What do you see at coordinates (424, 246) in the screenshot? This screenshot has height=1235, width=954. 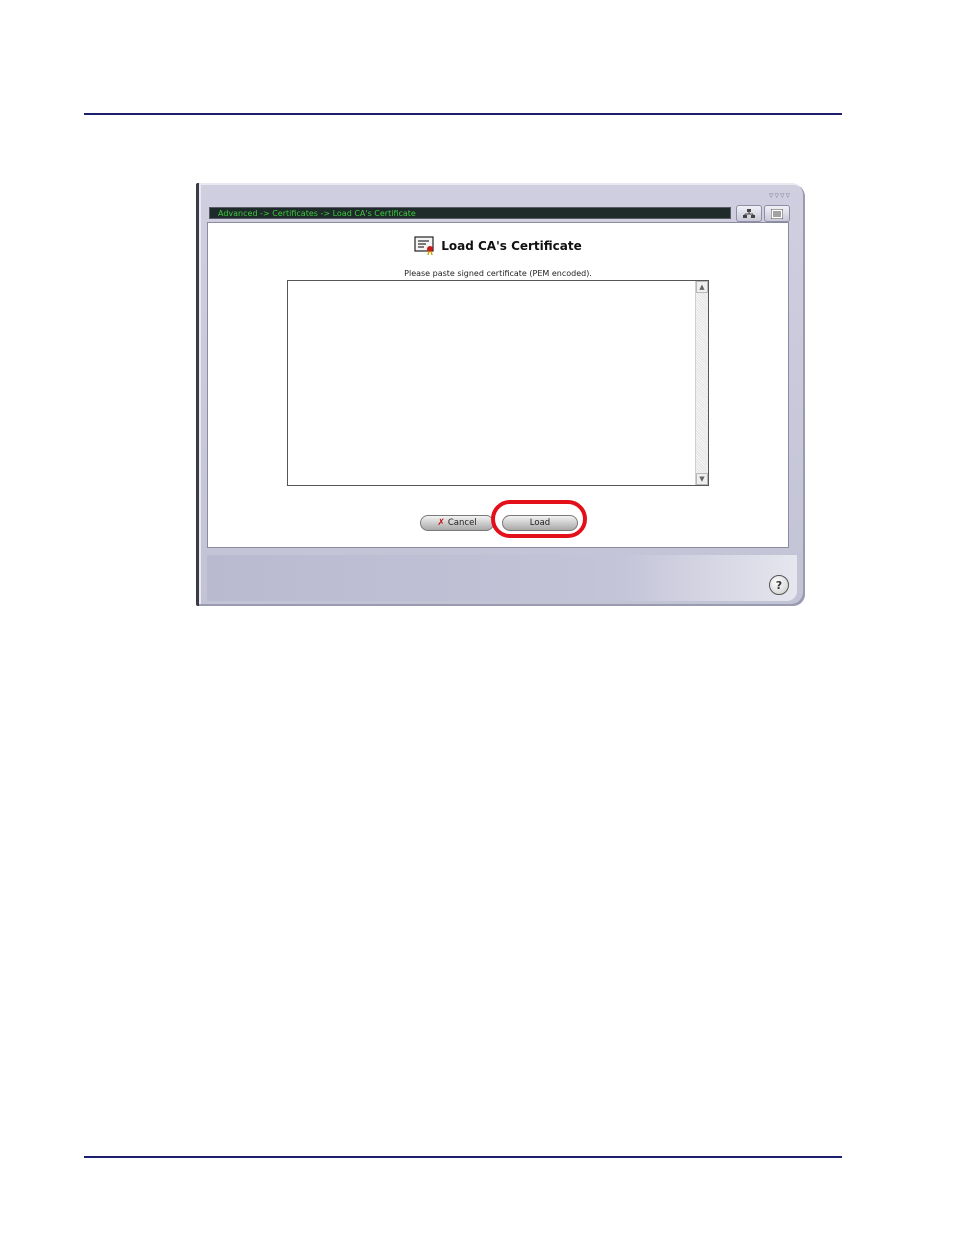 I see `certificate-icon` at bounding box center [424, 246].